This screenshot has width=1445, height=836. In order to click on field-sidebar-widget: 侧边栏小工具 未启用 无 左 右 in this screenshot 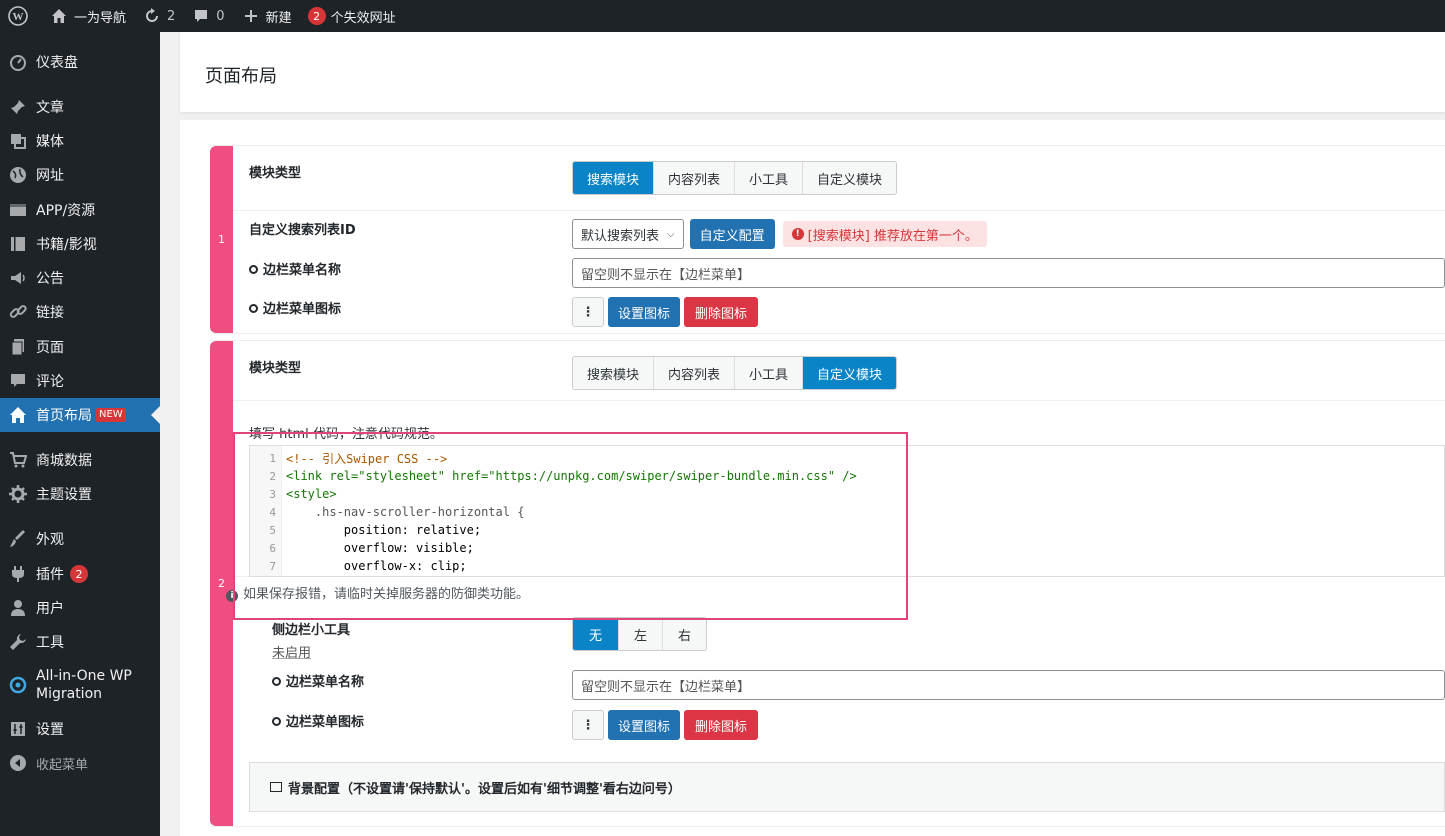, I will do `click(839, 635)`.